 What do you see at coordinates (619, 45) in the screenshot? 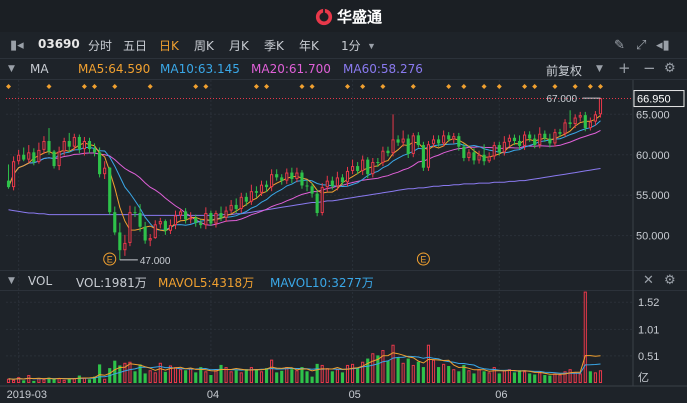
I see `draw-pen-icon: ✎` at bounding box center [619, 45].